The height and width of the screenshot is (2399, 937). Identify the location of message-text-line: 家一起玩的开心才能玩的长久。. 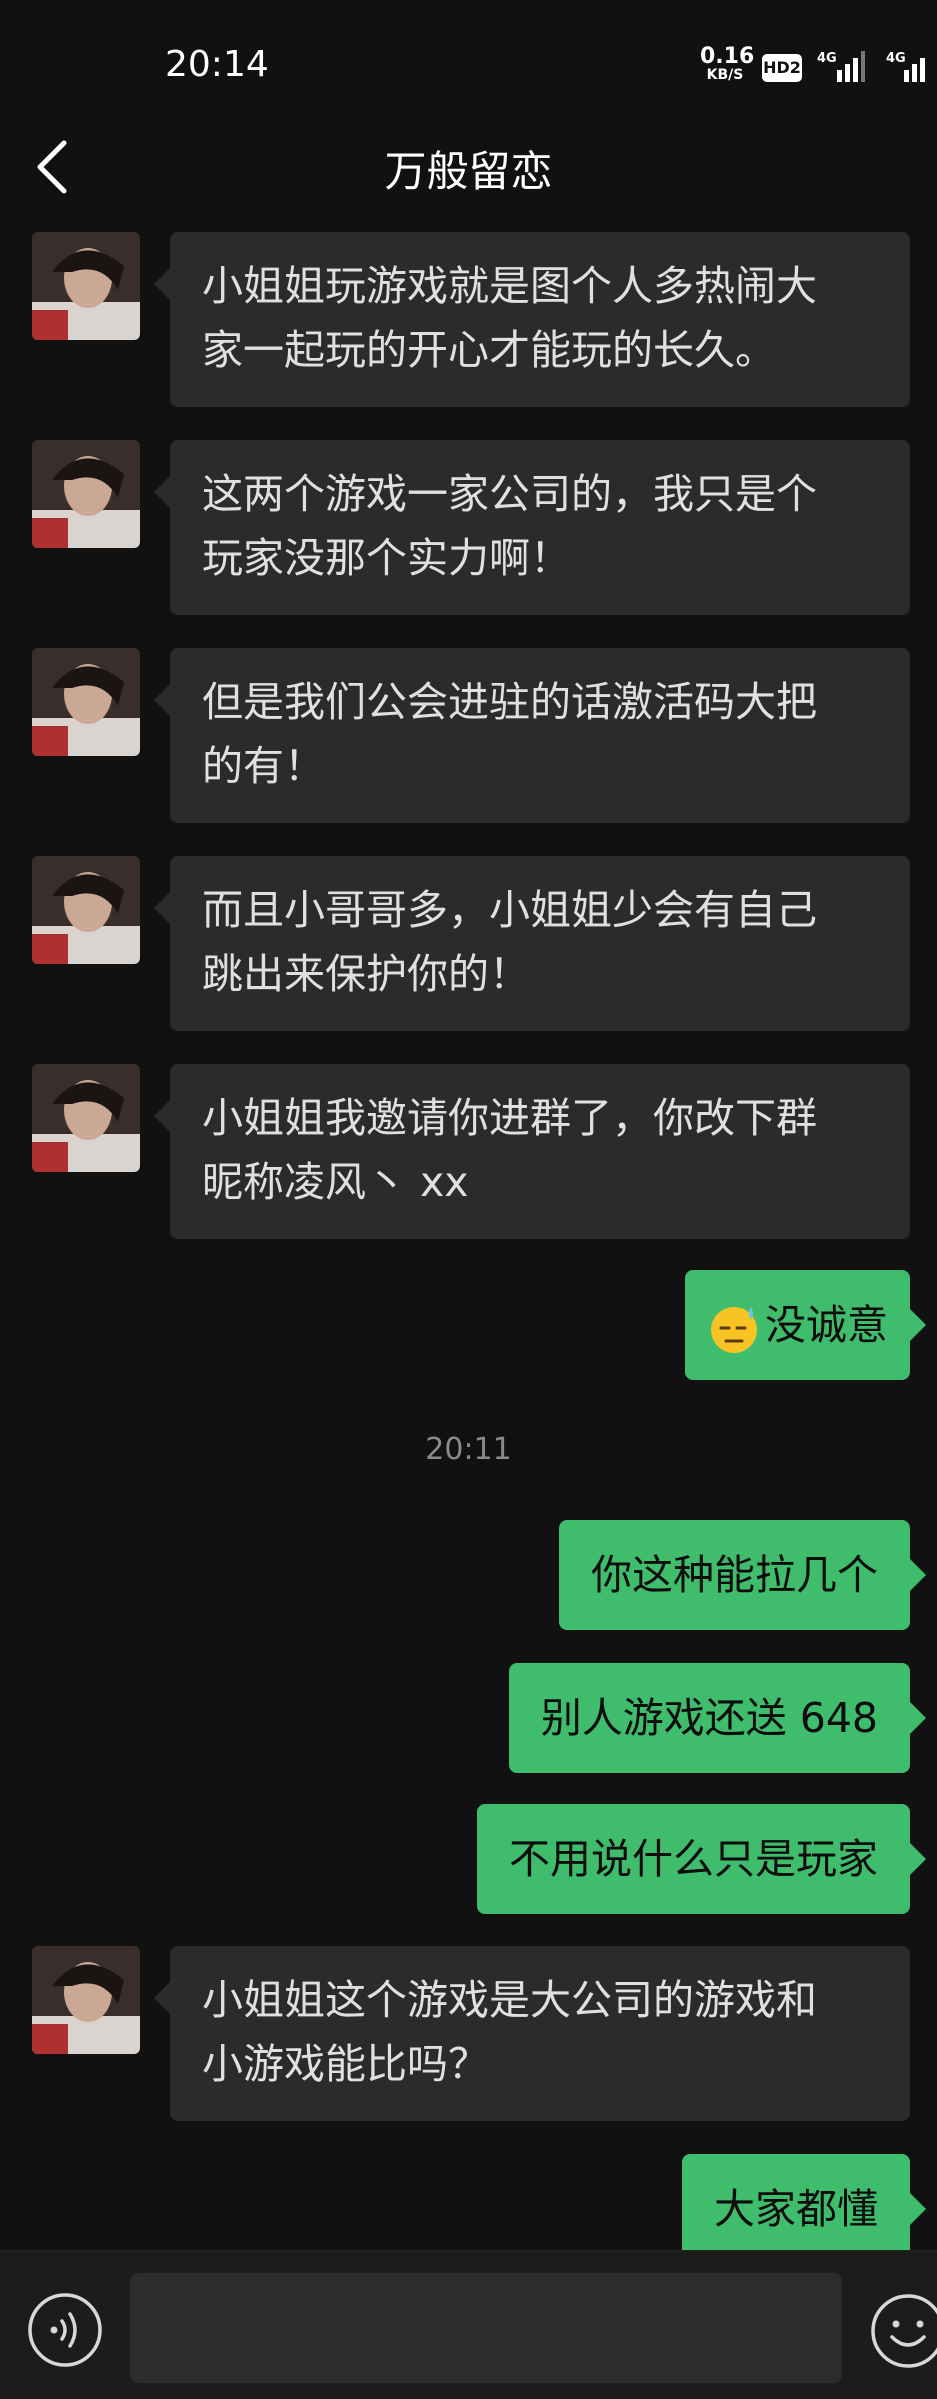
(489, 350).